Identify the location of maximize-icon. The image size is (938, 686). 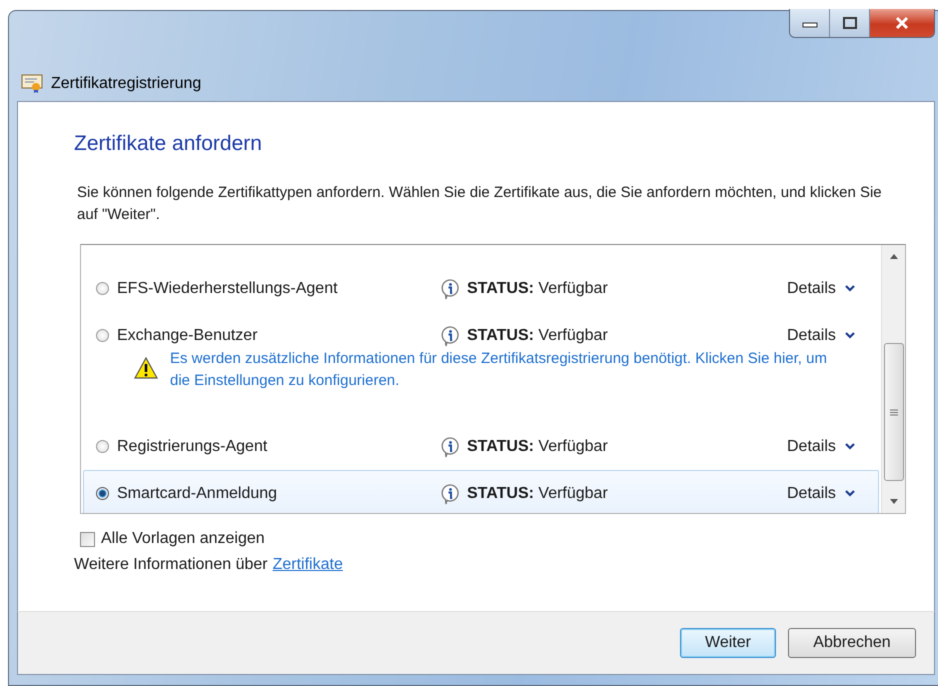
(850, 23).